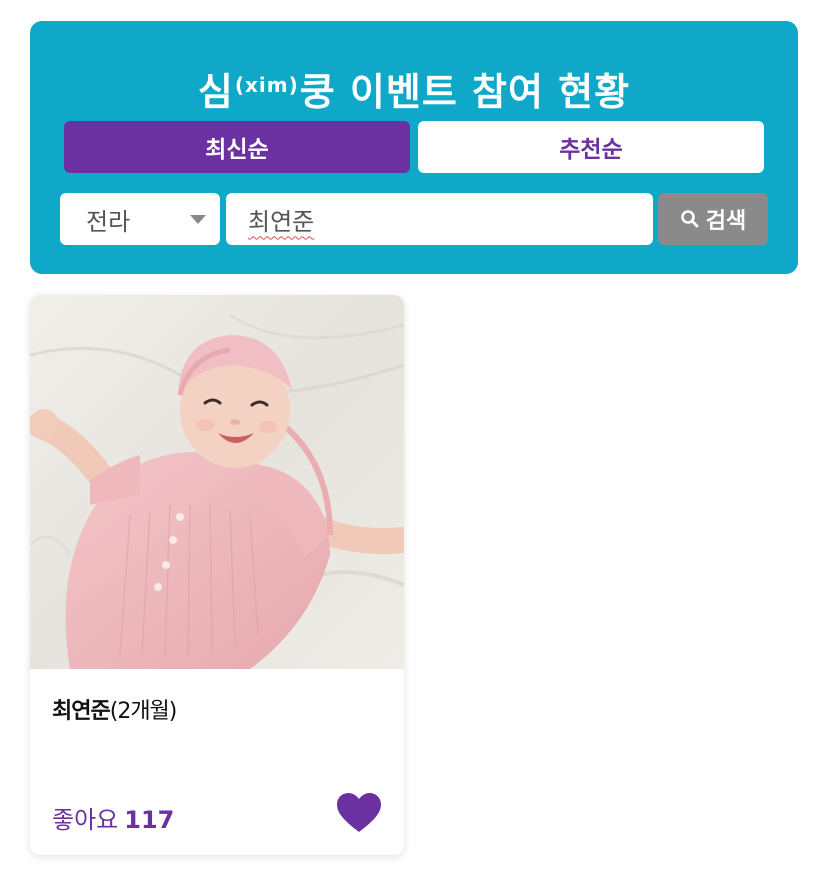 Image resolution: width=828 pixels, height=872 pixels. What do you see at coordinates (465, 92) in the screenshot?
I see `title-suffix: 쿵 이벤트 참여 현황` at bounding box center [465, 92].